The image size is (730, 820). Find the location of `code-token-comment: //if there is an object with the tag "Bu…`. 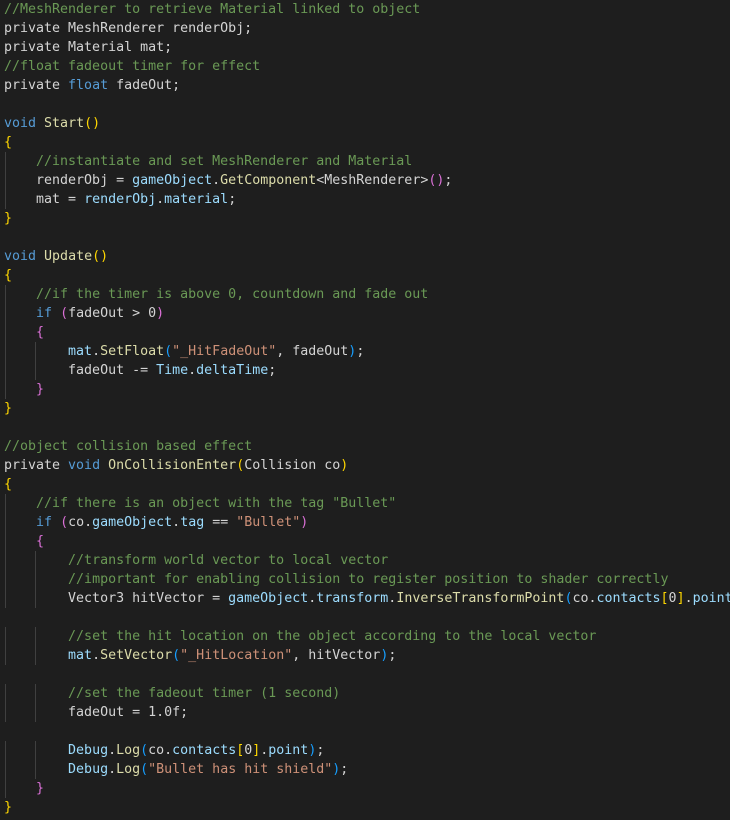

code-token-comment: //if there is an object with the tag "Bu… is located at coordinates (216, 503).